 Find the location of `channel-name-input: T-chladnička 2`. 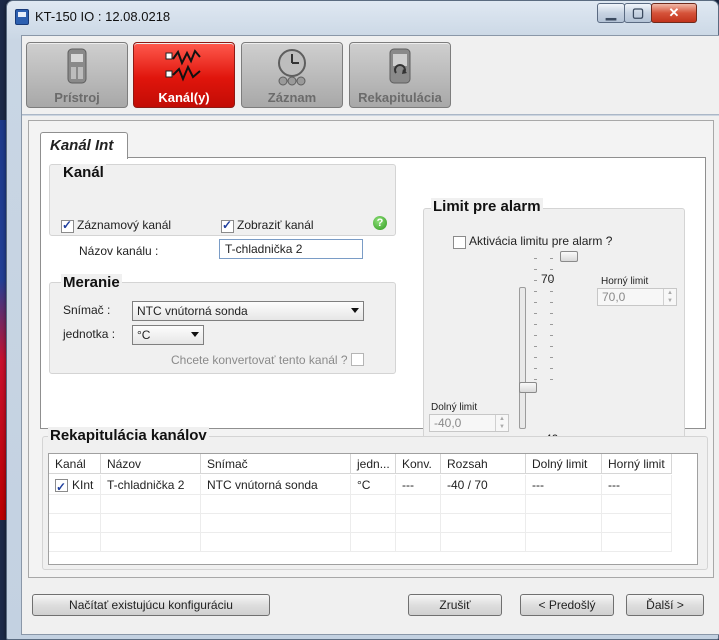

channel-name-input: T-chladnička 2 is located at coordinates (291, 249).